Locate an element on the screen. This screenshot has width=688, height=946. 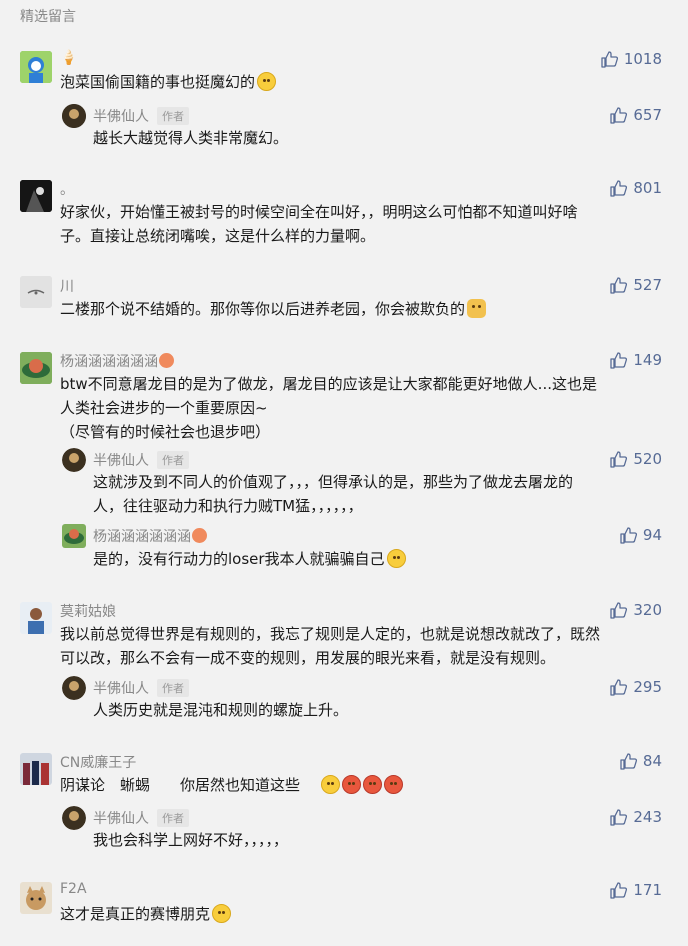
comment-author: 莫莉姑娘 is located at coordinates (88, 611).